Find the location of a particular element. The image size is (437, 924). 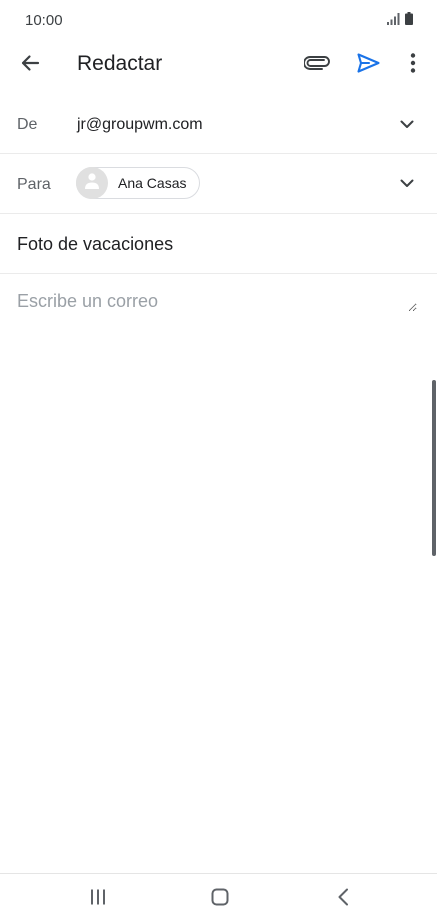

arrow-left-icon is located at coordinates (30, 65).